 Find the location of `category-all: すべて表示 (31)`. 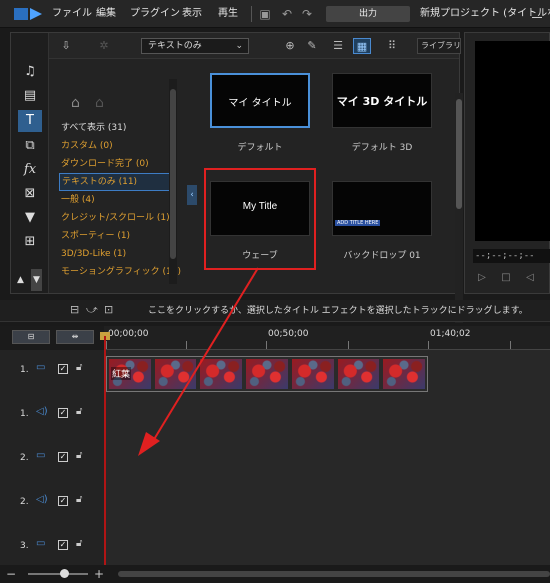

category-all: すべて表示 (31) is located at coordinates (118, 128).